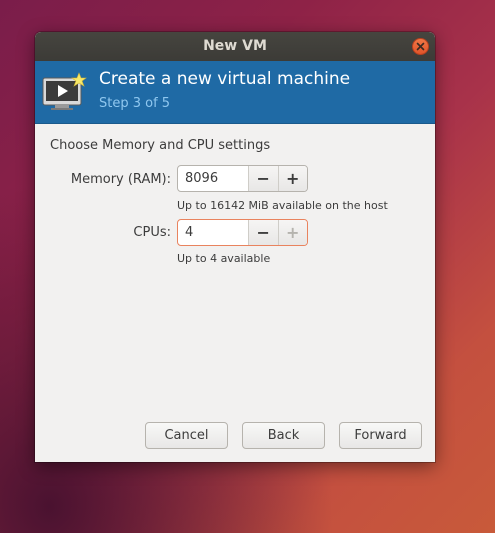 Image resolution: width=495 pixels, height=533 pixels. I want to click on forward-button: Forward, so click(380, 435).